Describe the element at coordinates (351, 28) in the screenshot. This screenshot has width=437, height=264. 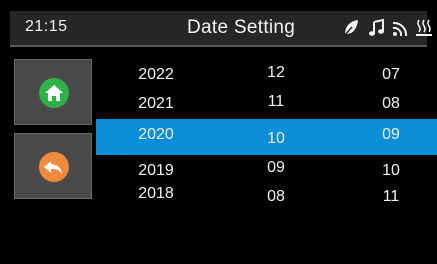
I see `leaf-icon` at that location.